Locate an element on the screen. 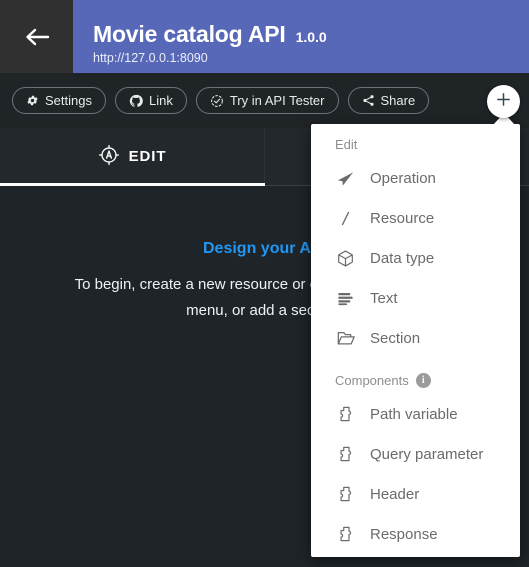  menu-item-query-parameter-label: Query parameter is located at coordinates (427, 454).